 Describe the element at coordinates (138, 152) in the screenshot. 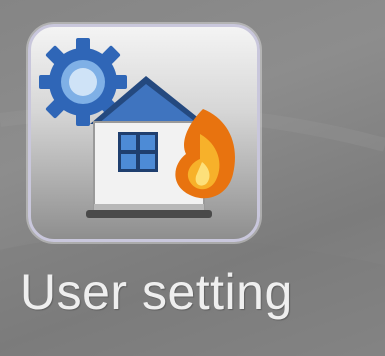

I see `window-icon` at that location.